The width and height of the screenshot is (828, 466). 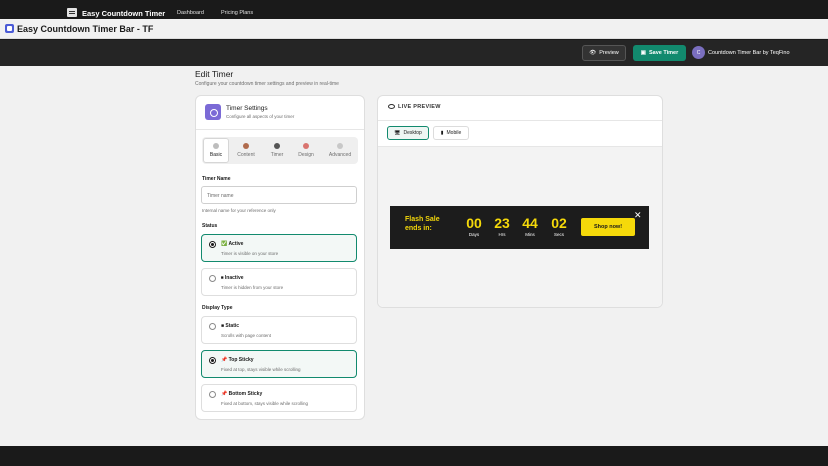 I want to click on settings-icon, so click(x=213, y=112).